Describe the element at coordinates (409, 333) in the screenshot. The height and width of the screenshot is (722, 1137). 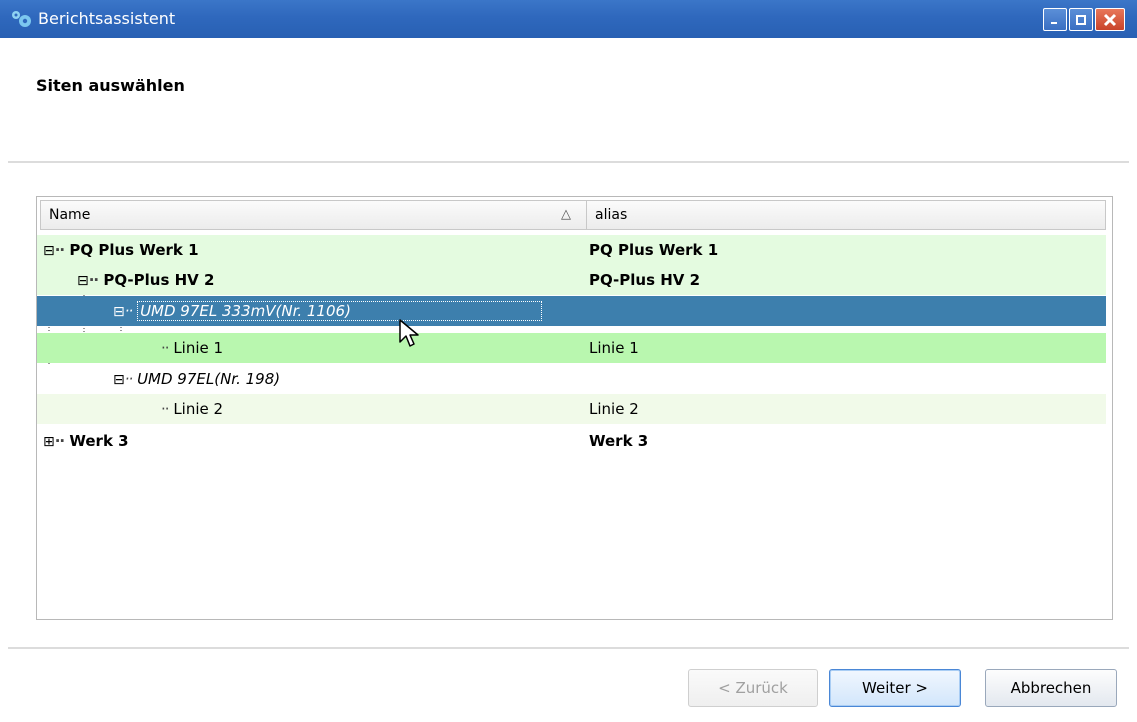
I see `mouse-cursor-icon` at that location.